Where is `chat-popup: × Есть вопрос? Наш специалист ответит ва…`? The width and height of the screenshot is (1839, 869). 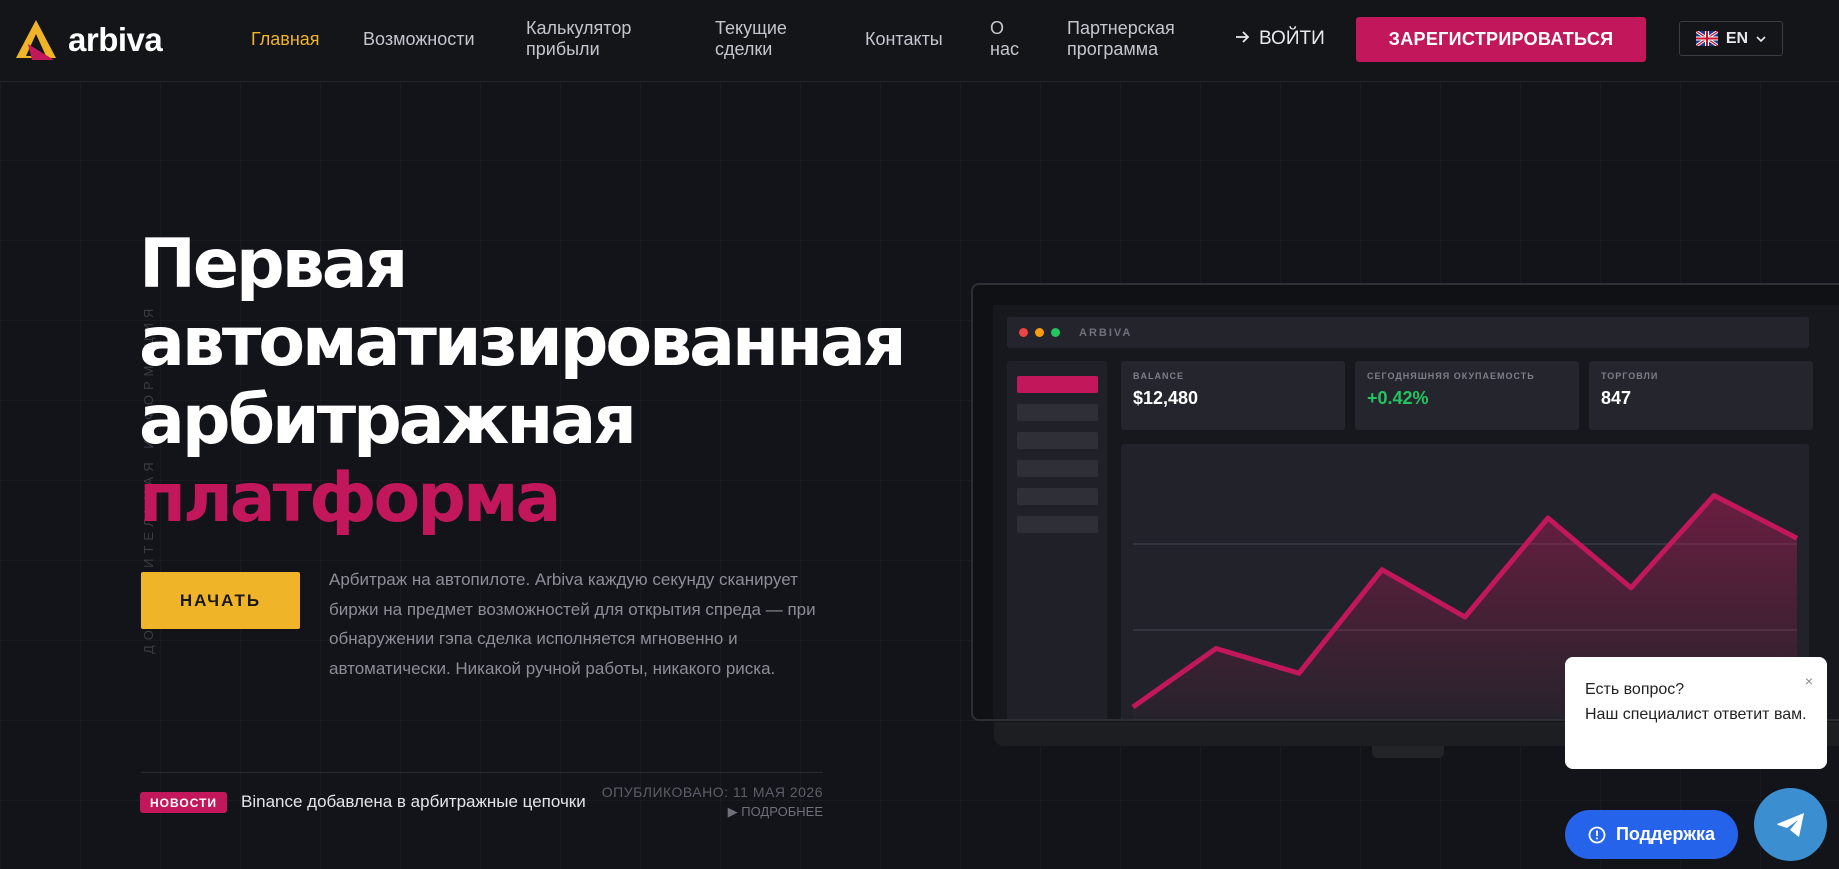 chat-popup: × Есть вопрос? Наш специалист ответит ва… is located at coordinates (1696, 713).